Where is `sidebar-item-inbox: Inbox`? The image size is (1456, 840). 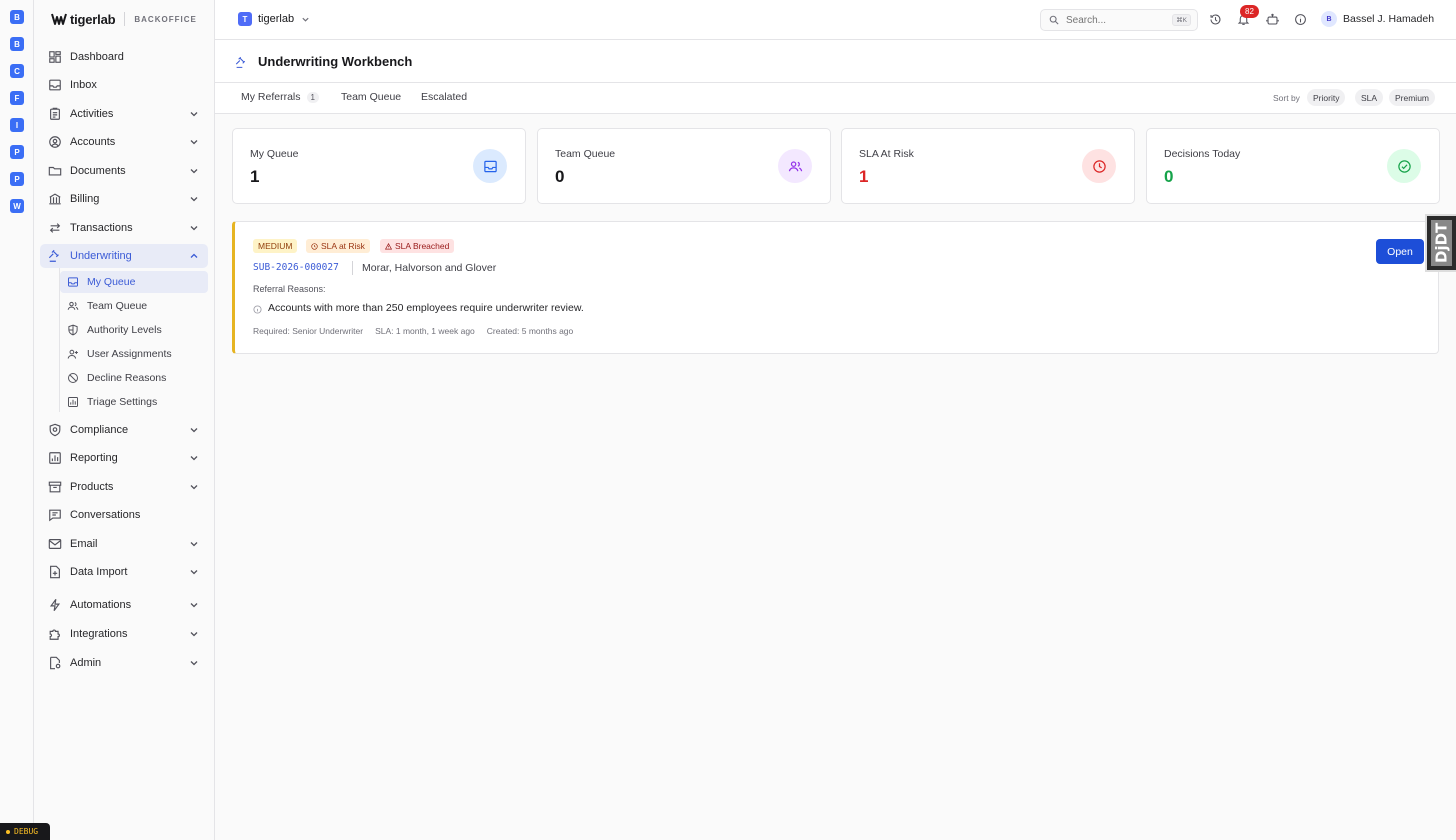
sidebar-item-inbox: Inbox is located at coordinates (124, 85).